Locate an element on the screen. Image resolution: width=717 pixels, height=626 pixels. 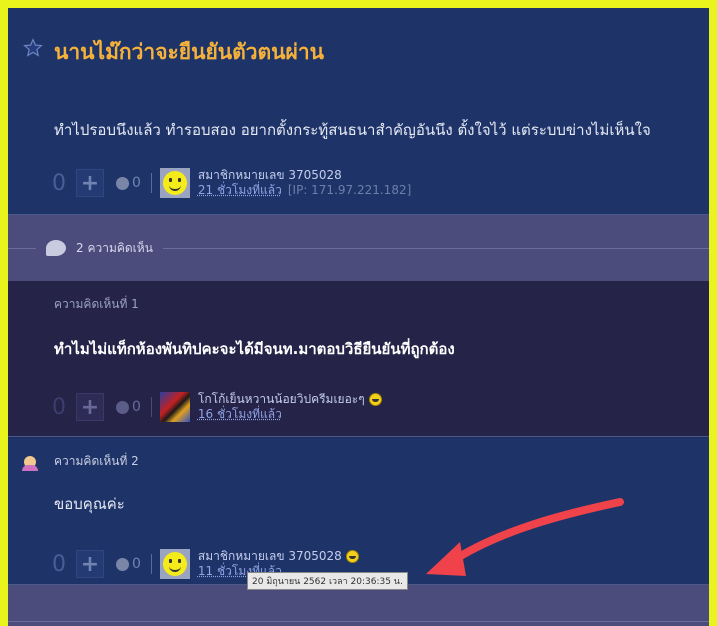
comments-count-text: 2 ความคิดเห็น is located at coordinates (114, 247).